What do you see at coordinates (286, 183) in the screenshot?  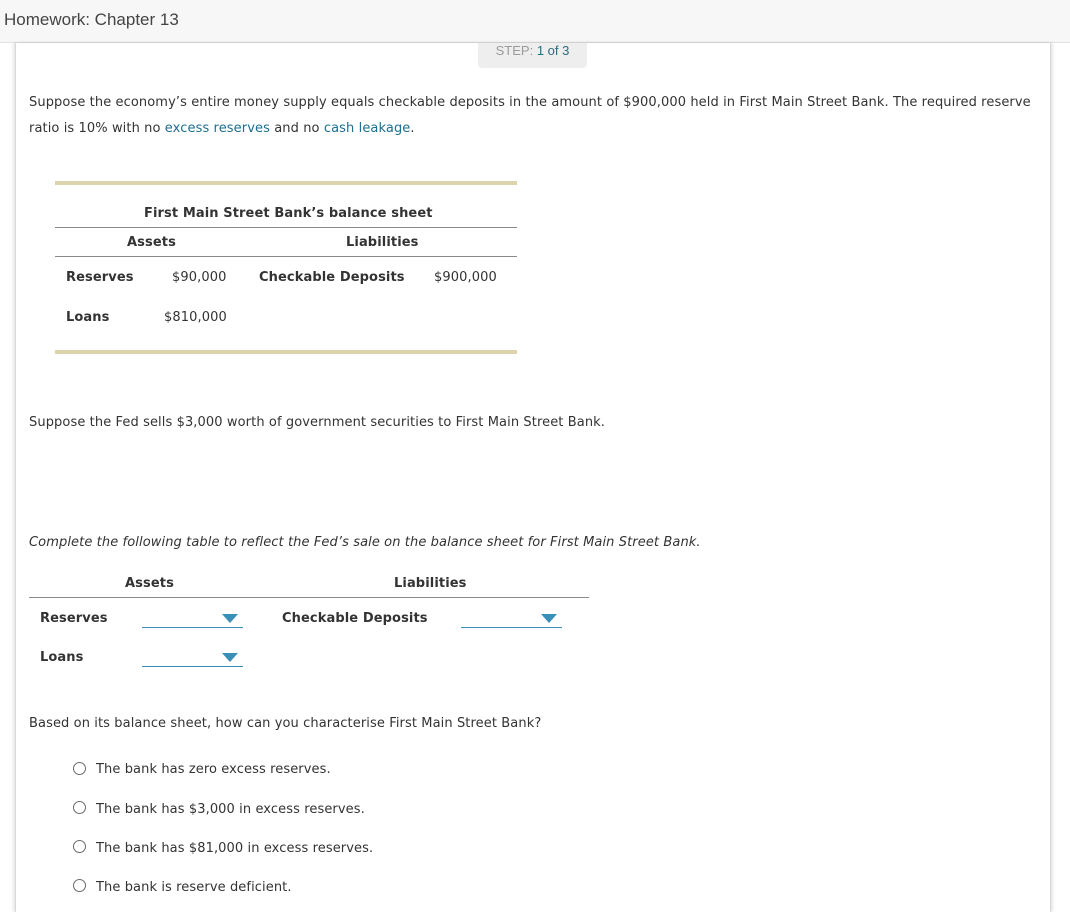 I see `balance-sheet-top-rule` at bounding box center [286, 183].